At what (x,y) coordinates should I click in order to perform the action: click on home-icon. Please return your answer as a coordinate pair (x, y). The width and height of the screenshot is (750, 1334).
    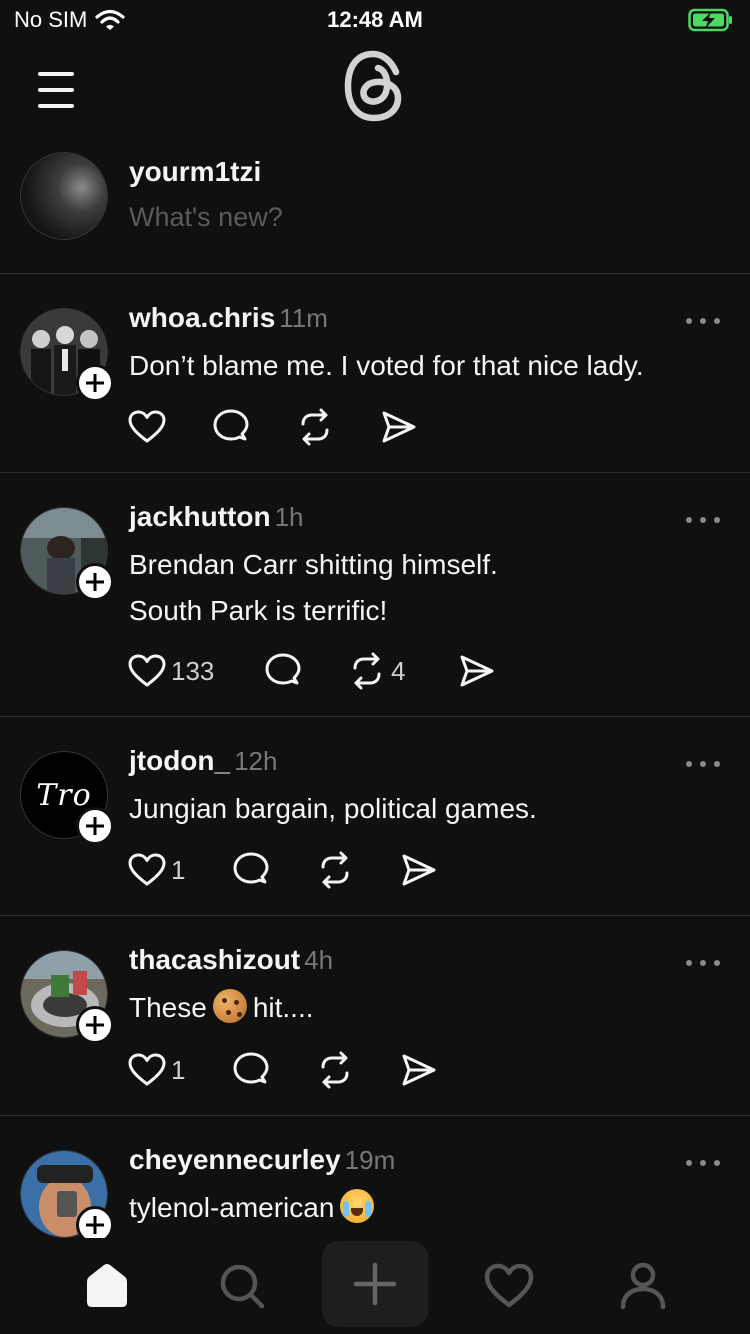
    Looking at the image, I should click on (107, 1285).